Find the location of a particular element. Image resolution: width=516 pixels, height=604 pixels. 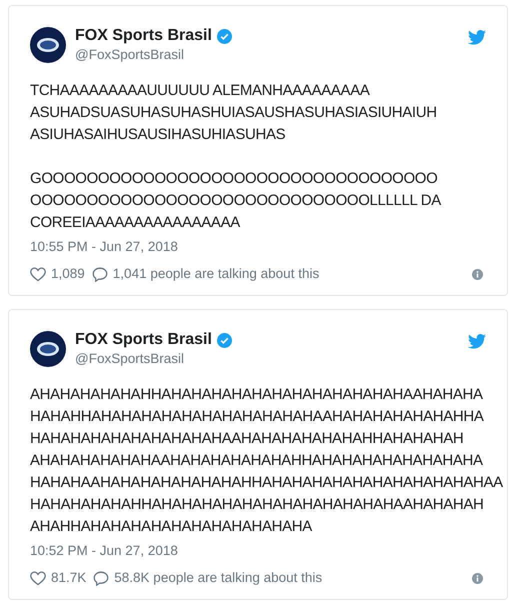

talking-count: 58.8K people are talking about this is located at coordinates (218, 578).